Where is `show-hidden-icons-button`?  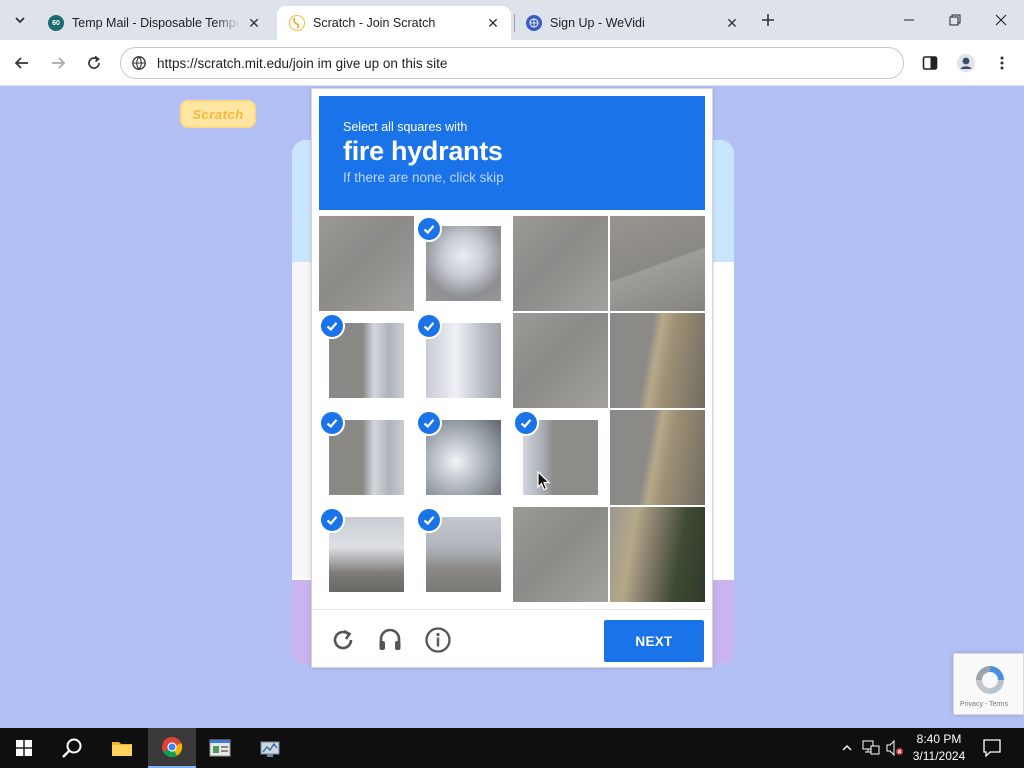
show-hidden-icons-button is located at coordinates (847, 748).